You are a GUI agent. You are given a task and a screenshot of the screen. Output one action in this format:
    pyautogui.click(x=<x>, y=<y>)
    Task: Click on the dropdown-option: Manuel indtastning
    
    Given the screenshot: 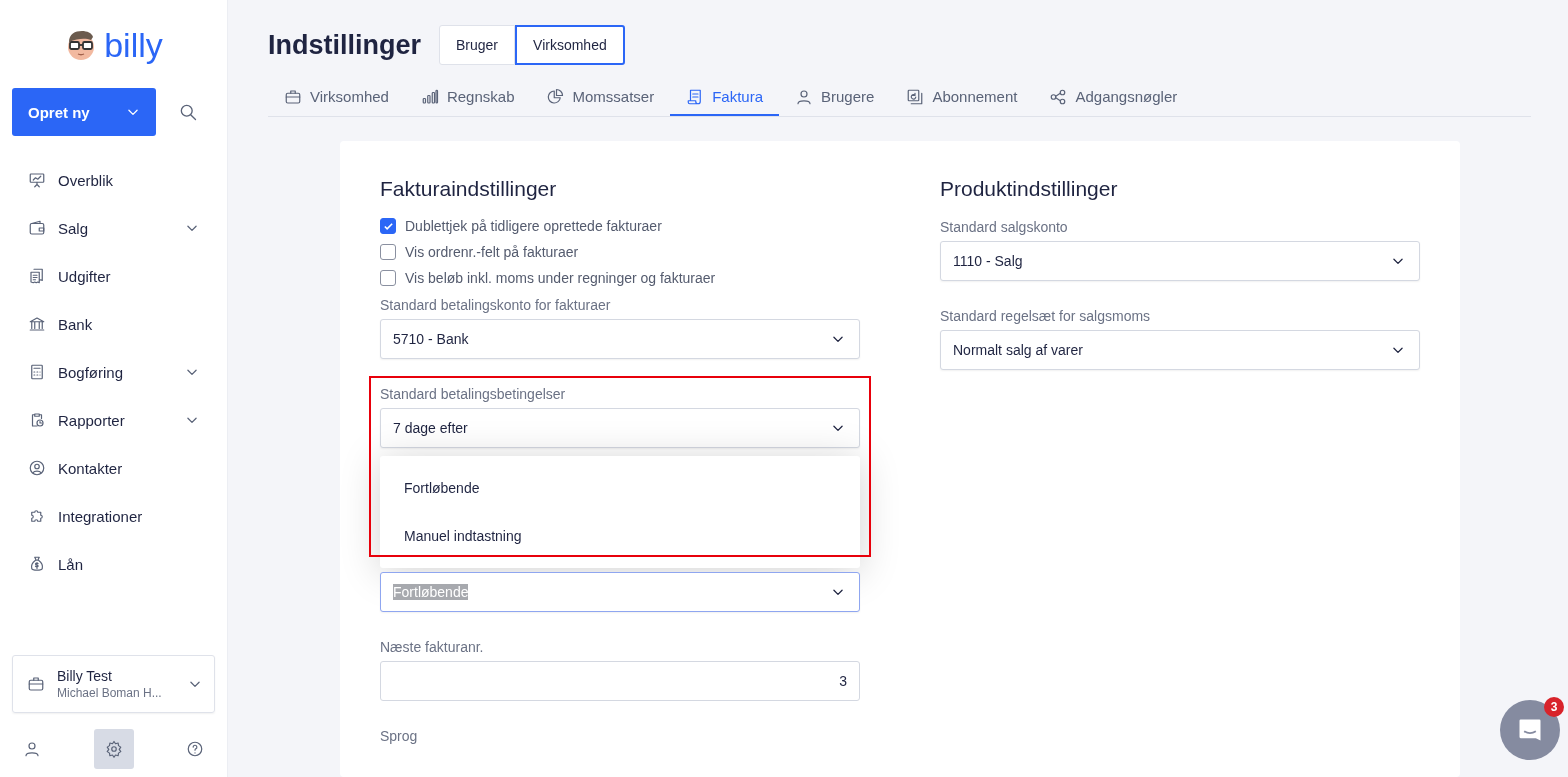 What is the action you would take?
    pyautogui.click(x=620, y=536)
    